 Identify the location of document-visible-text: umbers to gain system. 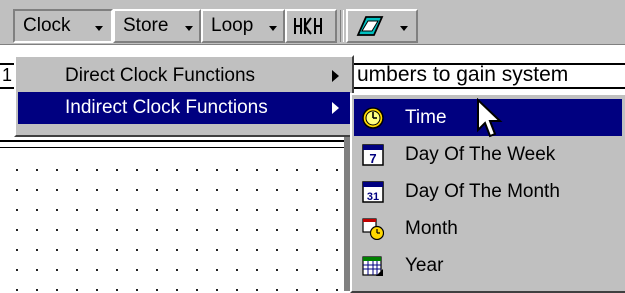
(463, 74).